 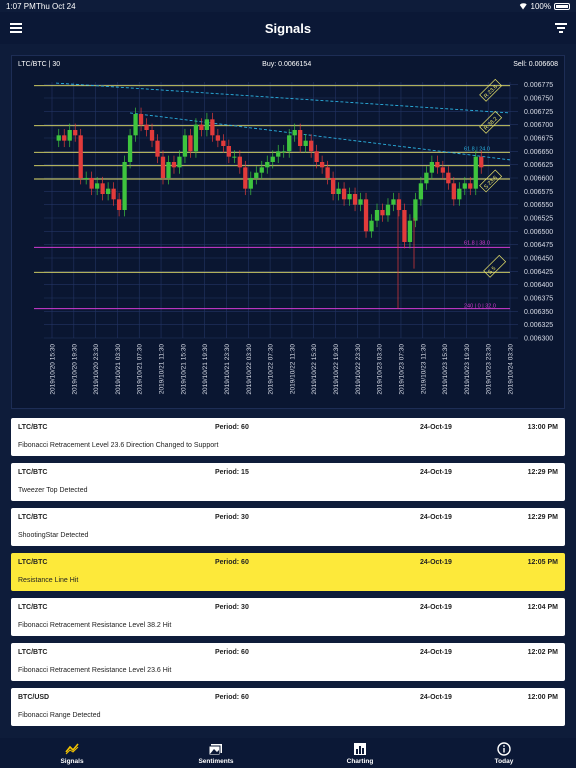 What do you see at coordinates (232, 472) in the screenshot?
I see `signal-period: Period: 15` at bounding box center [232, 472].